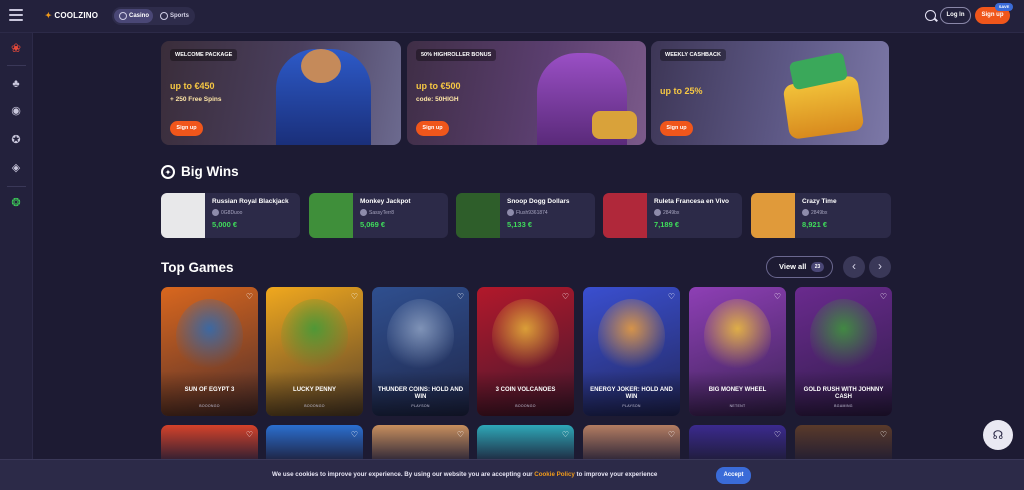 Image resolution: width=1024 pixels, height=490 pixels. I want to click on casino-wheel-icon: ❀, so click(16, 48).